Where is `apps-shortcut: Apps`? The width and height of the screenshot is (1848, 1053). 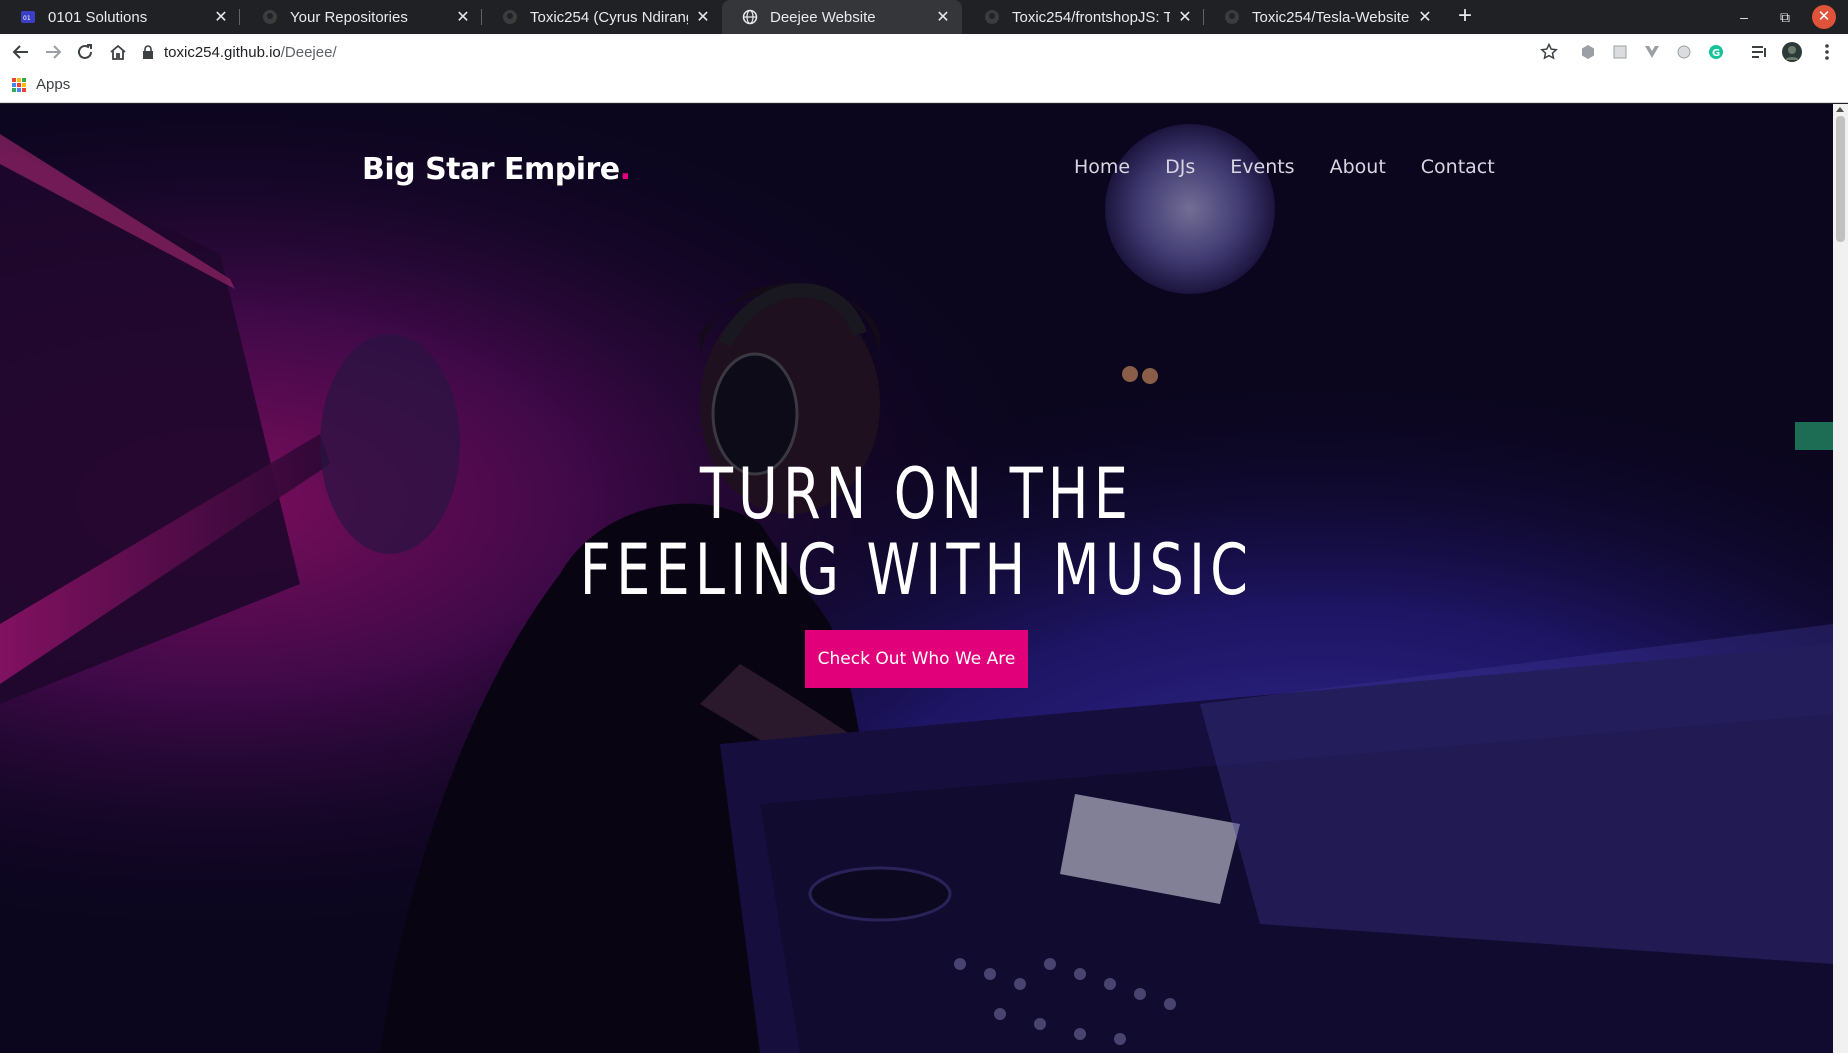
apps-shortcut: Apps is located at coordinates (41, 84).